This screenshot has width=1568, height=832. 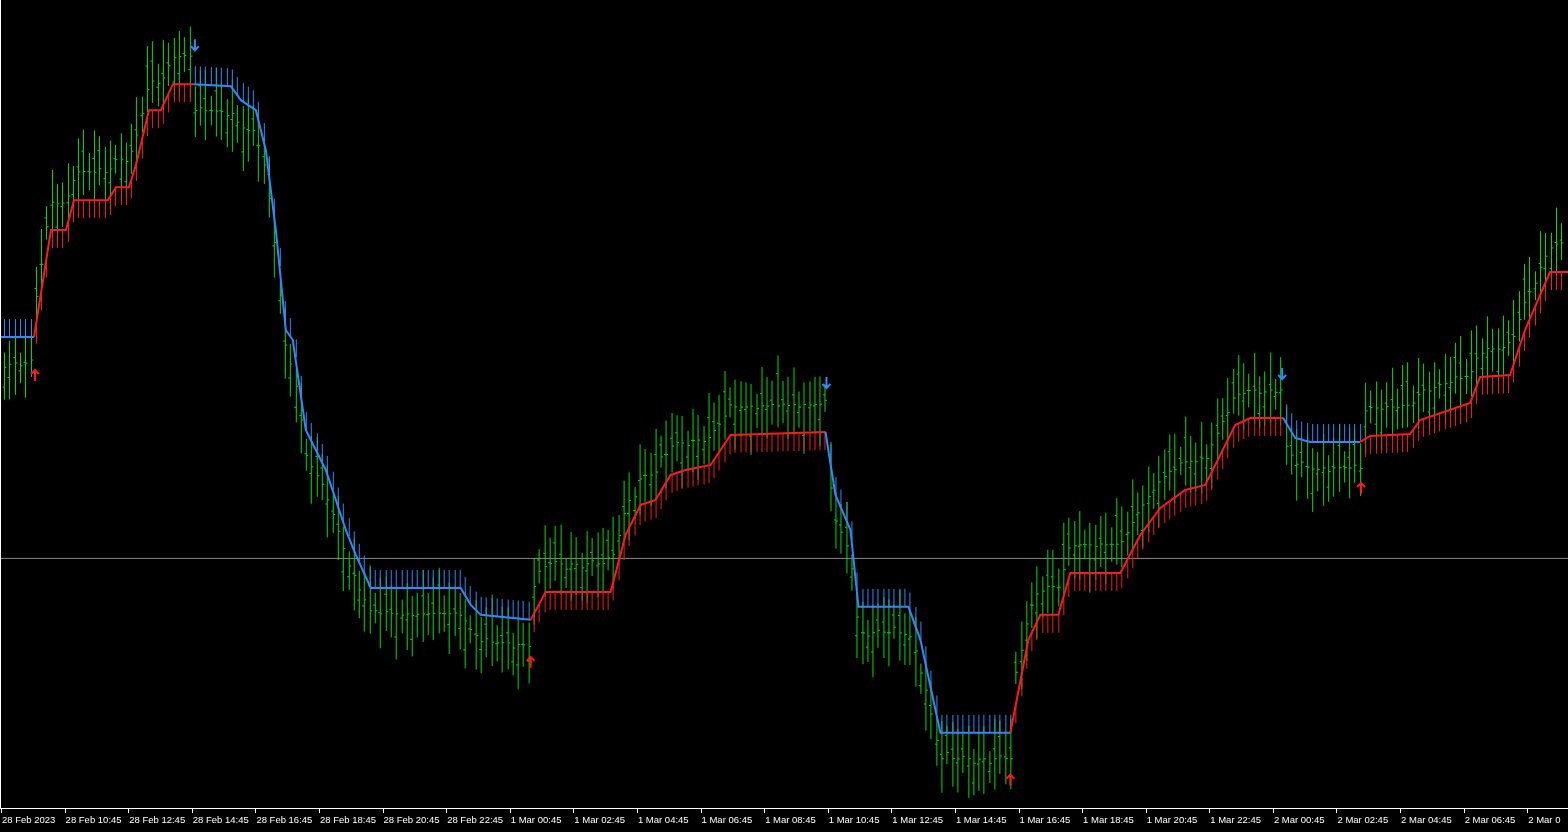 What do you see at coordinates (790, 819) in the screenshot?
I see `axis-label: 1 Mar 08:45` at bounding box center [790, 819].